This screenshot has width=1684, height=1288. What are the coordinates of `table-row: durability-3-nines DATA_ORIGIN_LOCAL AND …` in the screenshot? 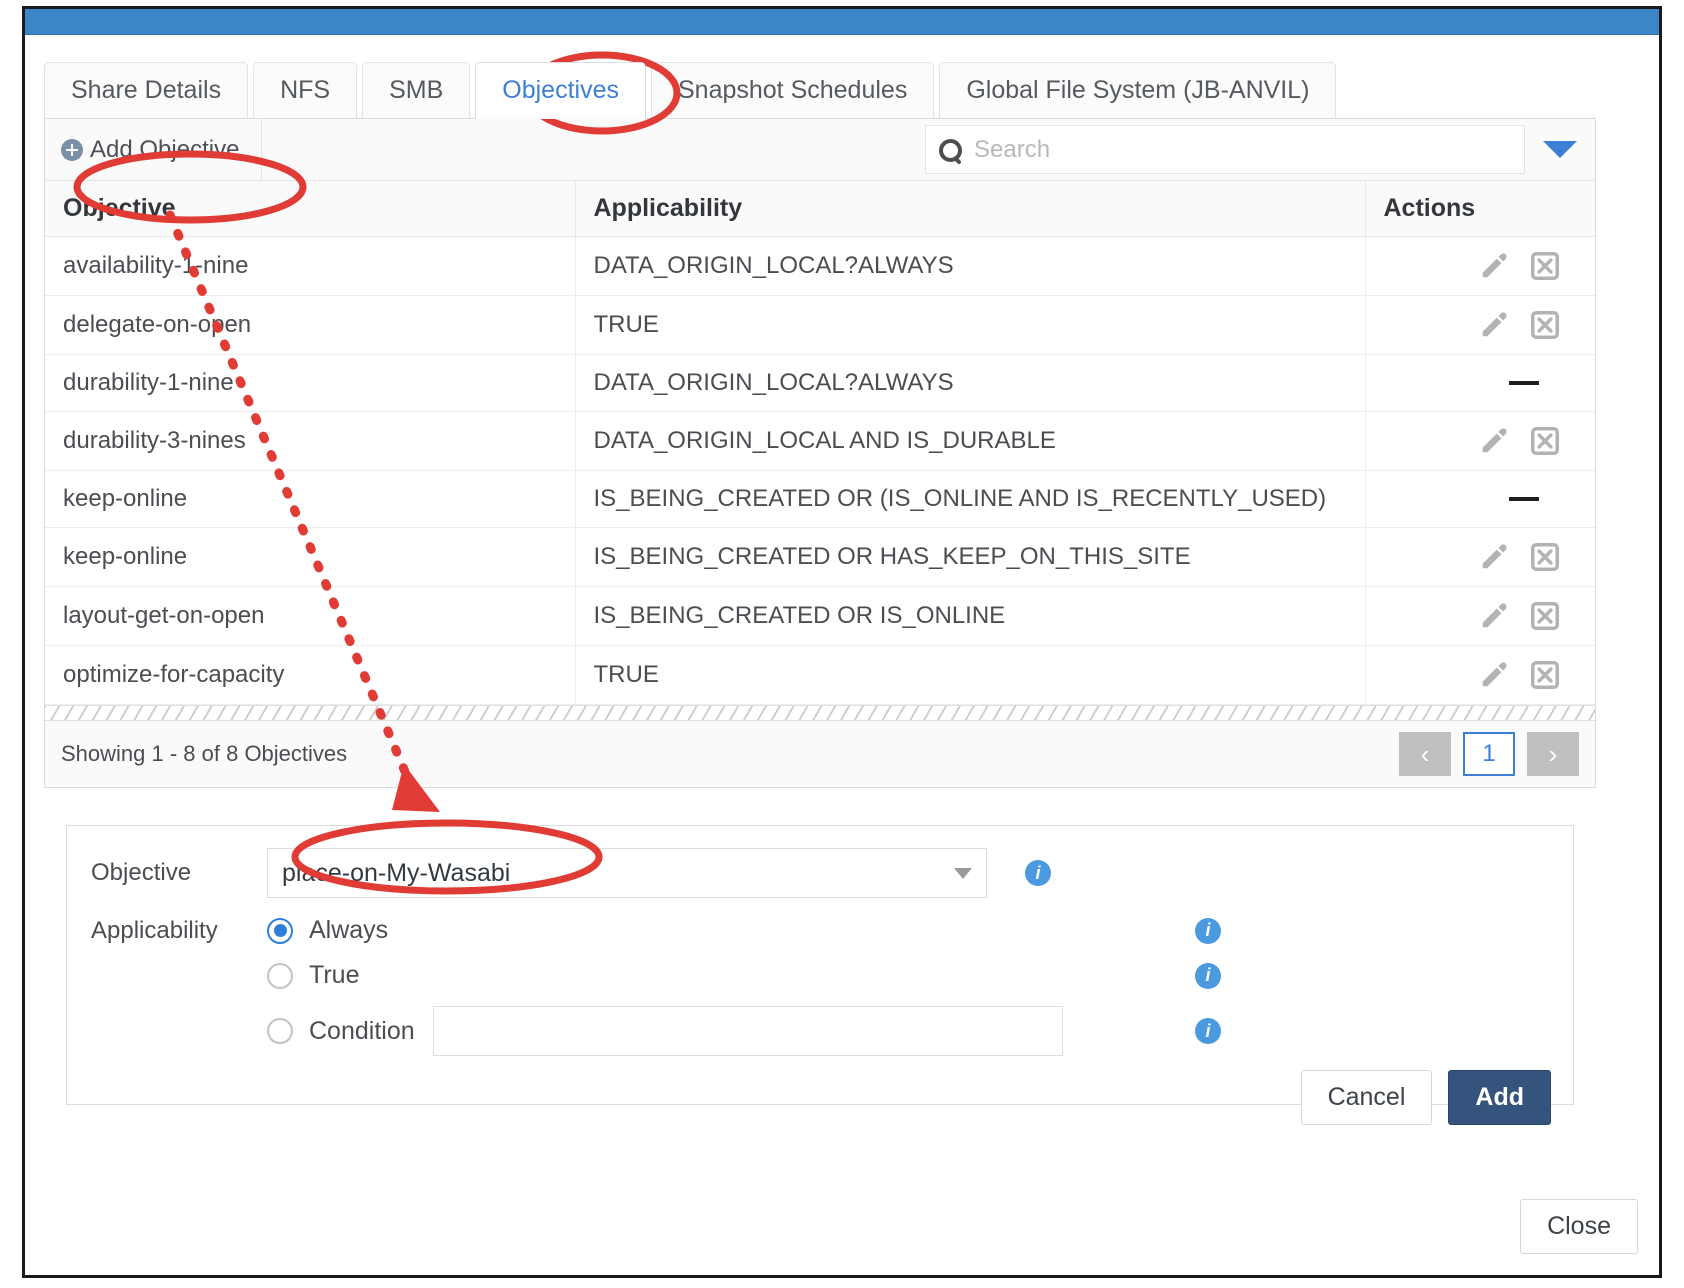 It's located at (820, 441).